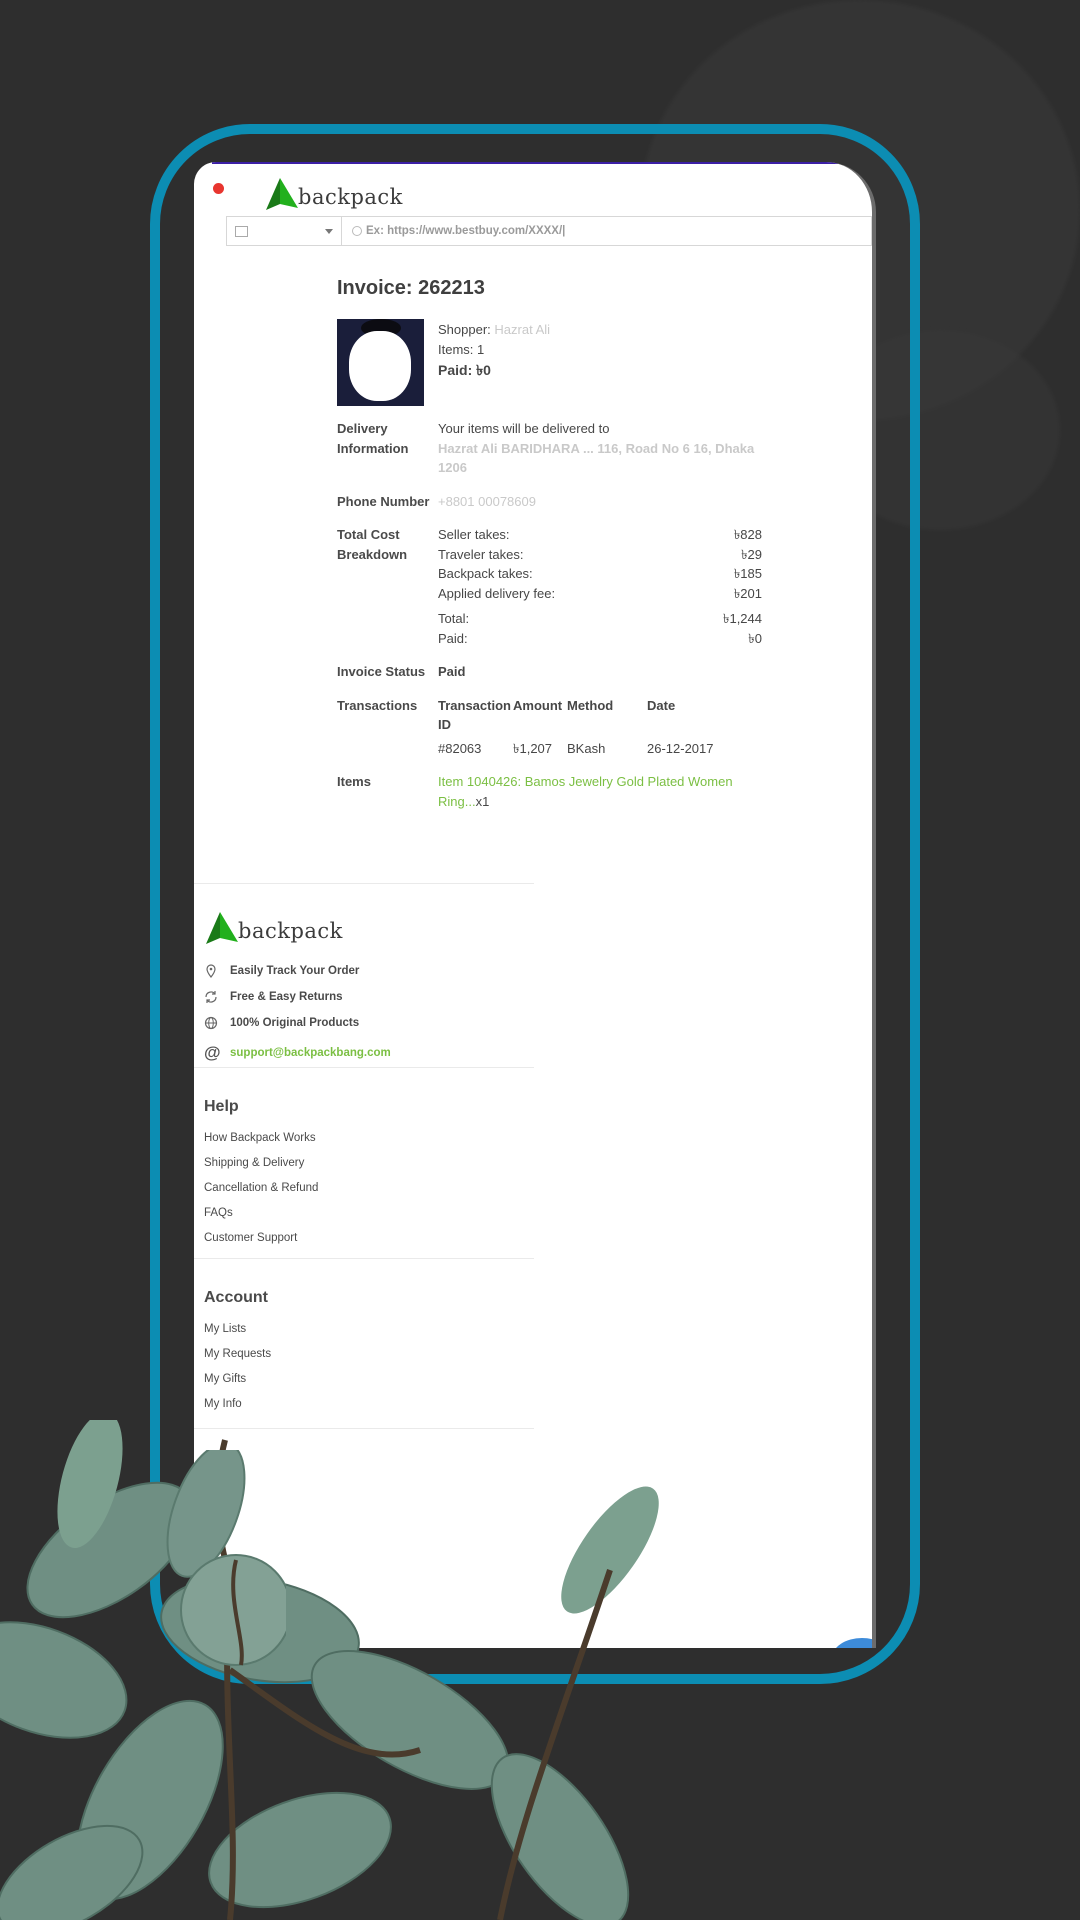 The image size is (1080, 1920). I want to click on help-link: FAQs, so click(261, 1219).